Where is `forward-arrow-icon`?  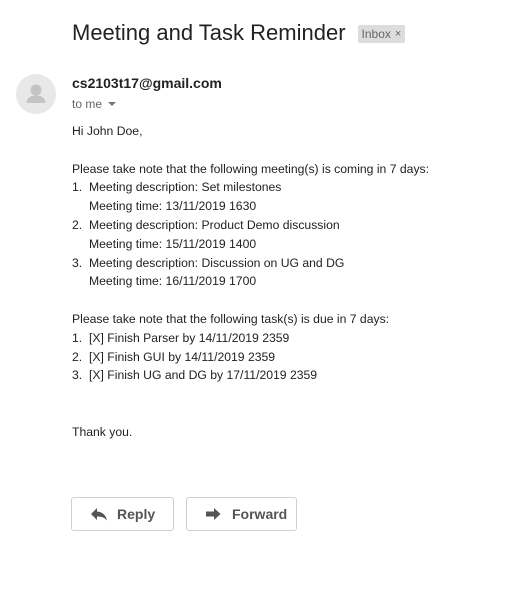
forward-arrow-icon is located at coordinates (214, 514).